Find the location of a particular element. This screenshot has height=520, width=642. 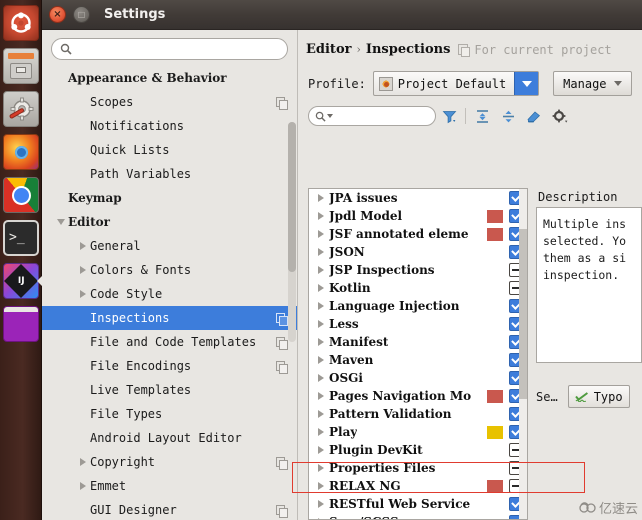

gear-icon is located at coordinates (560, 116).